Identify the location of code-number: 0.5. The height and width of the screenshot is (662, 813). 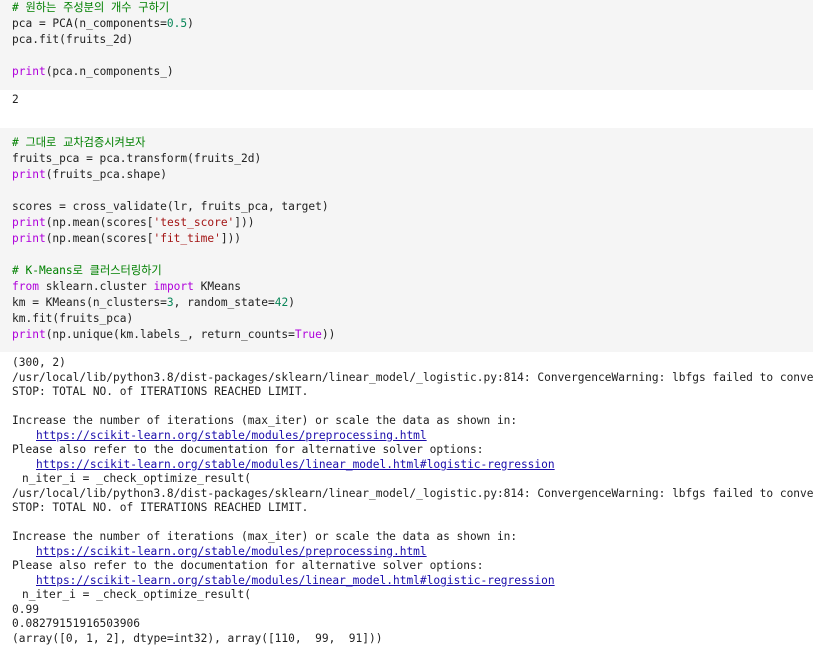
(177, 23).